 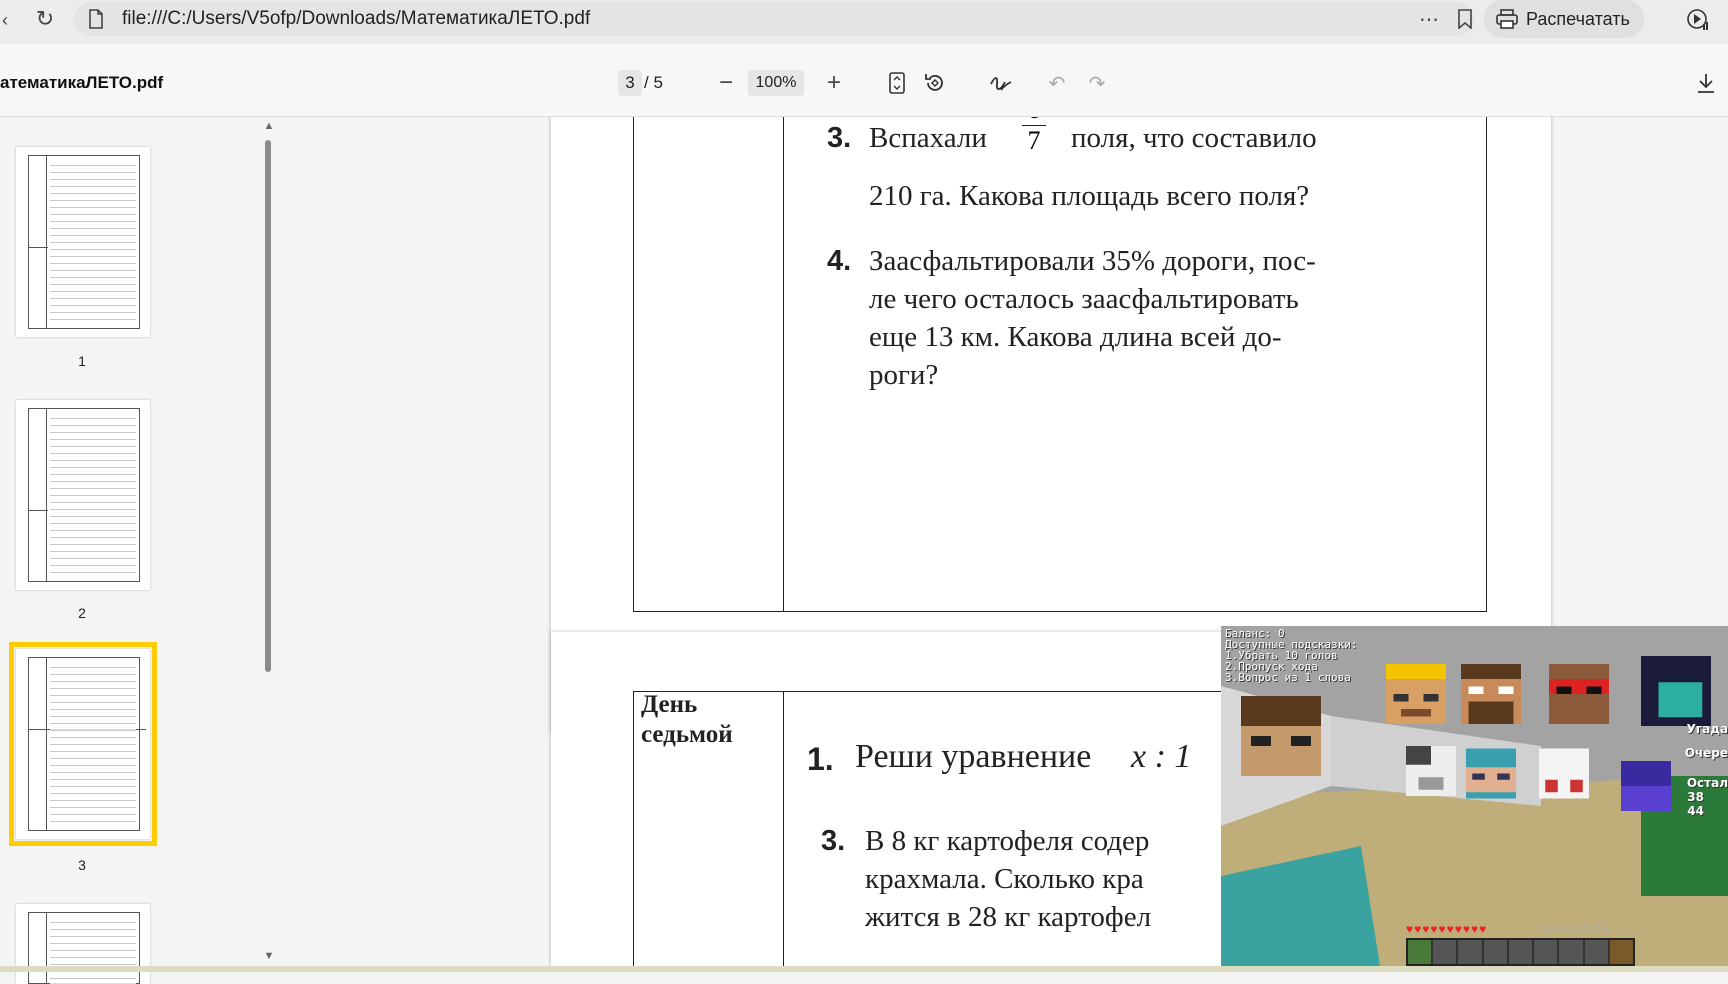 I want to click on armor-icons: ◊◊◊◊◊◊◊◊◊◊, so click(x=1576, y=929).